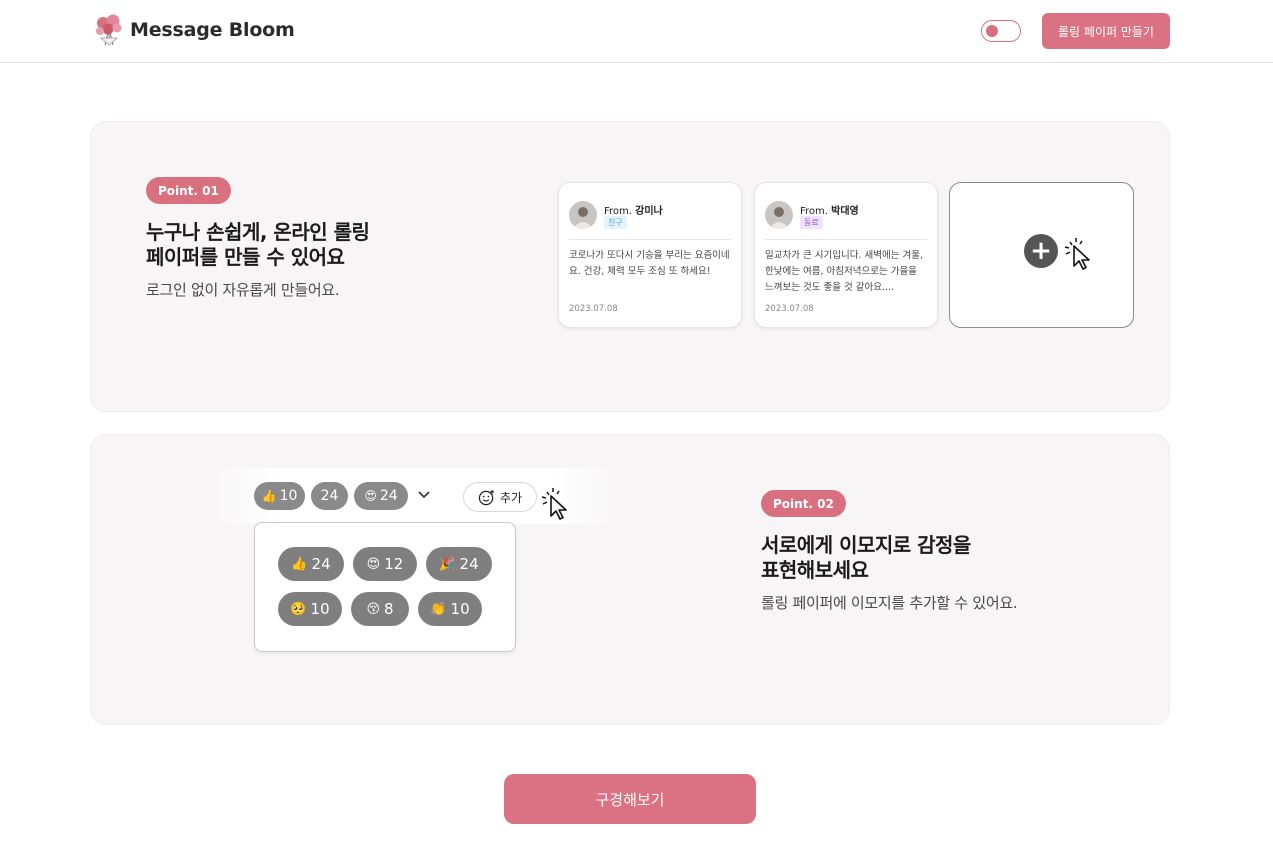 The width and height of the screenshot is (1273, 859). I want to click on feature-title: 서로에게 이모지로 감정을 표현해보세요, so click(866, 558).